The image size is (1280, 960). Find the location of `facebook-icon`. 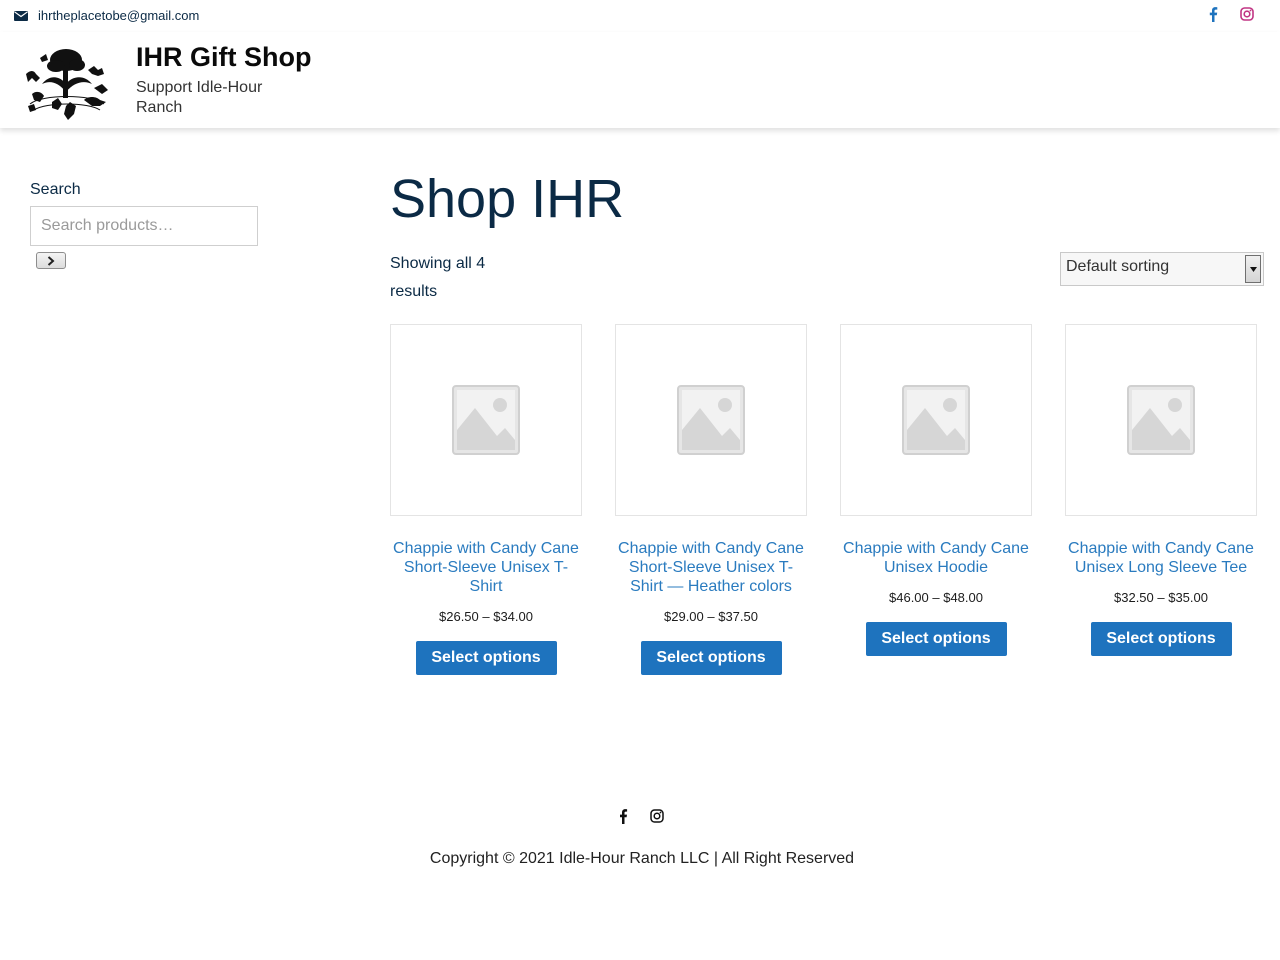

facebook-icon is located at coordinates (1213, 14).